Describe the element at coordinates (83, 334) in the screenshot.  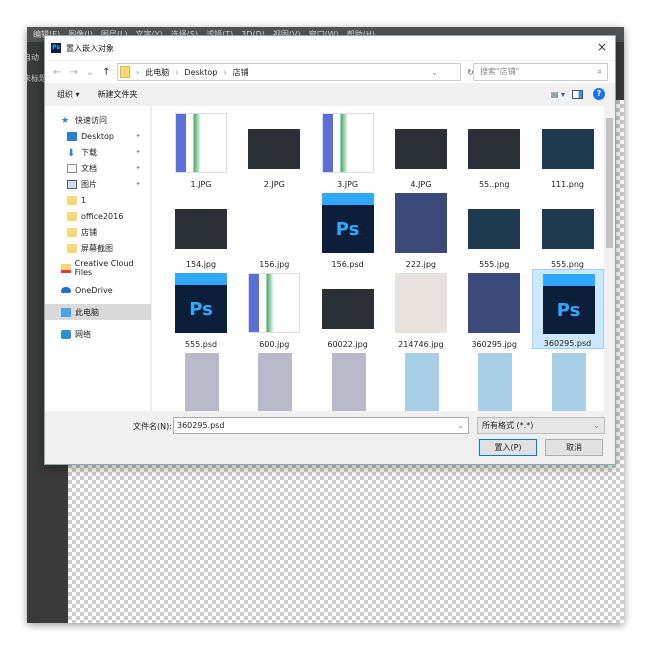
I see `sidebar-item-label: 网络` at that location.